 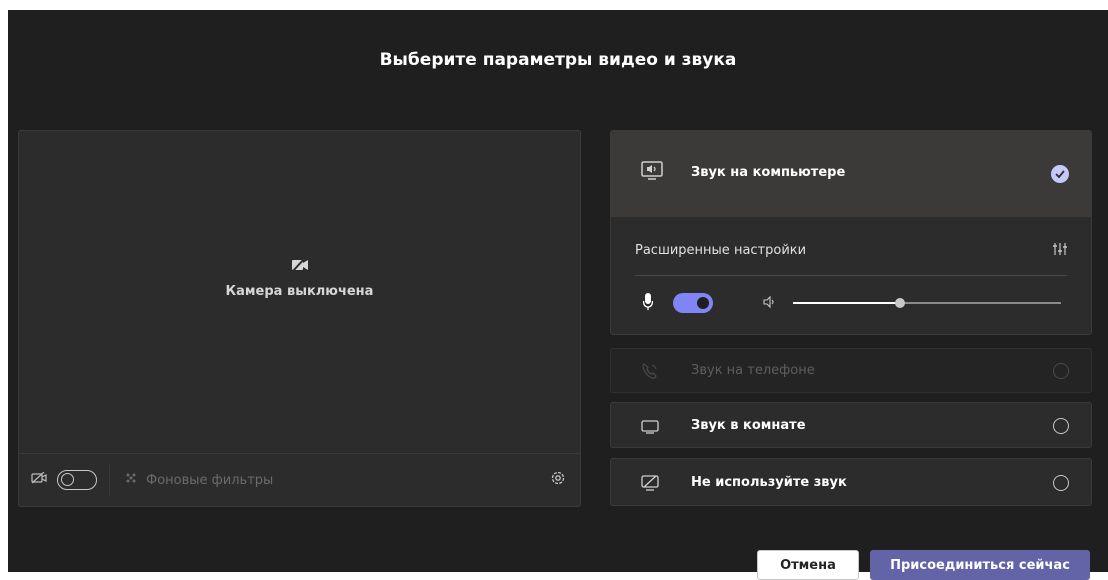 What do you see at coordinates (847, 303) in the screenshot?
I see `slider-fill` at bounding box center [847, 303].